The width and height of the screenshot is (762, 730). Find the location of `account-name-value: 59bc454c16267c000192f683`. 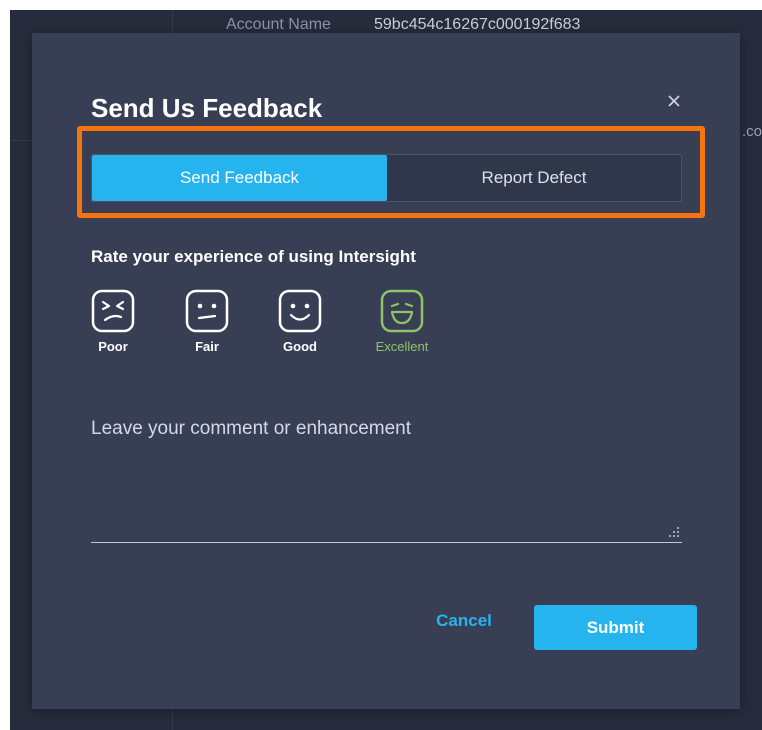

account-name-value: 59bc454c16267c000192f683 is located at coordinates (477, 24).